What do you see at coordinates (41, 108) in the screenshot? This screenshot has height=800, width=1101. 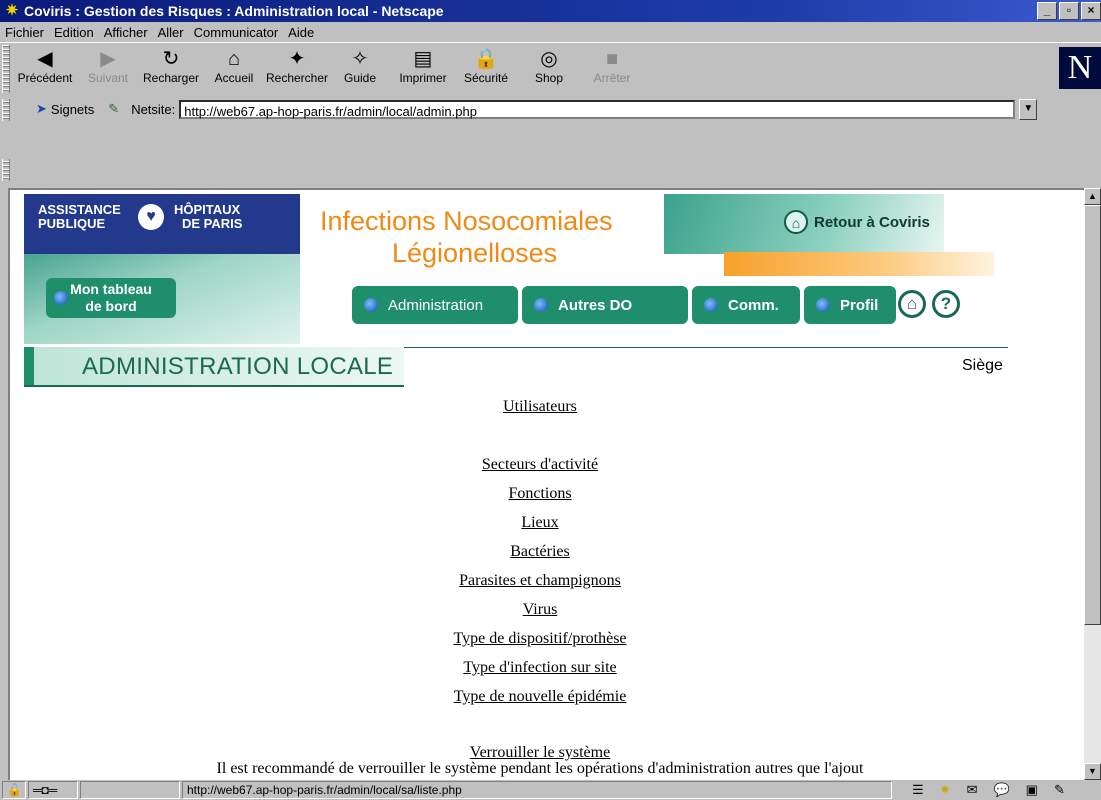 I see `bookmarks-icon: ➤` at bounding box center [41, 108].